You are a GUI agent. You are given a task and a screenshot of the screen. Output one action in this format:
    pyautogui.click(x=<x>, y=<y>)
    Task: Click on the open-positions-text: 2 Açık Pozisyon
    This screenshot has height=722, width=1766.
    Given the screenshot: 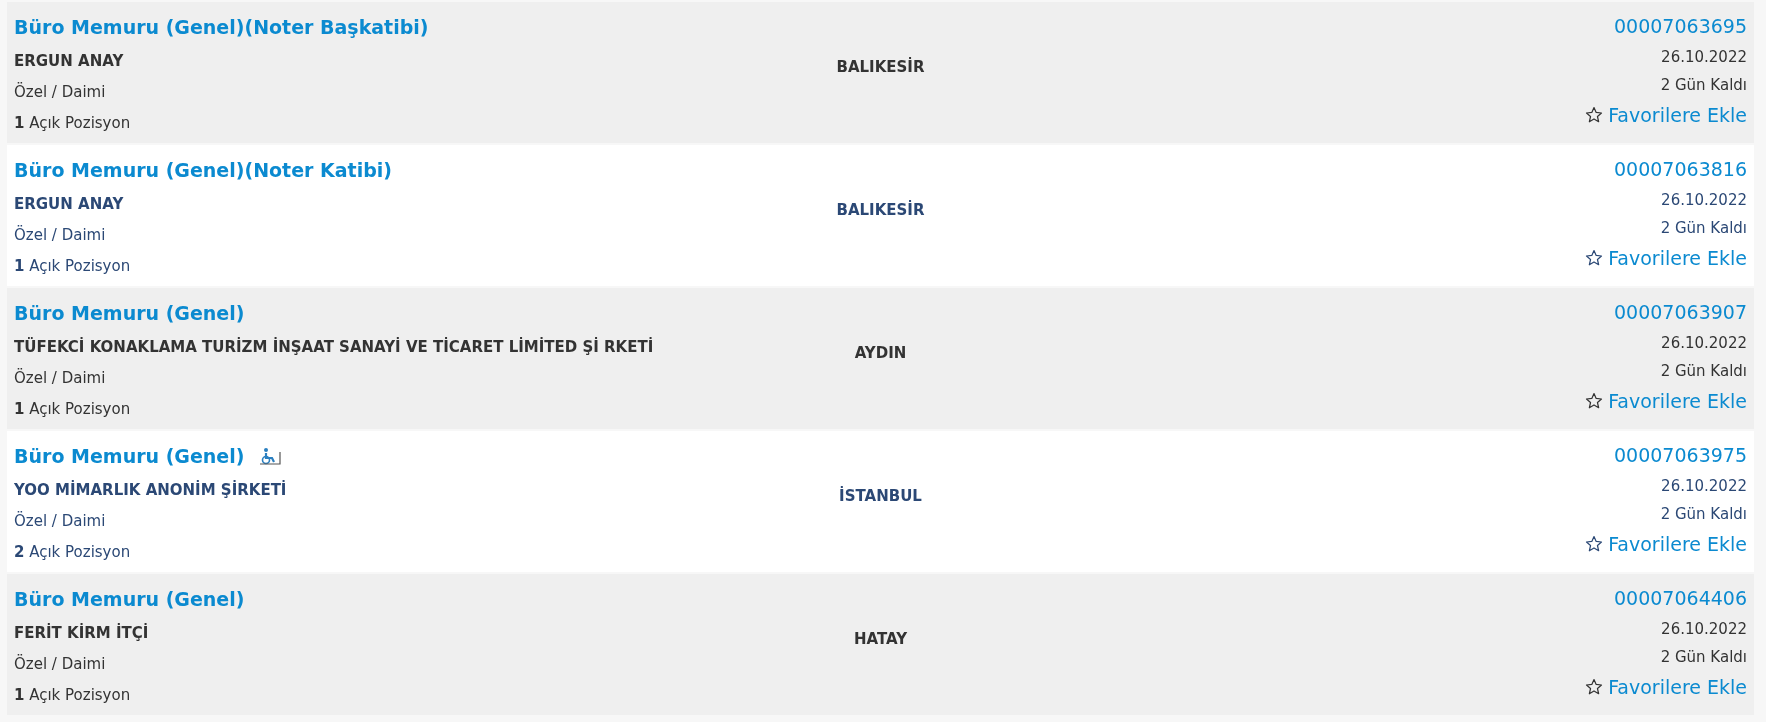 What is the action you would take?
    pyautogui.click(x=73, y=552)
    